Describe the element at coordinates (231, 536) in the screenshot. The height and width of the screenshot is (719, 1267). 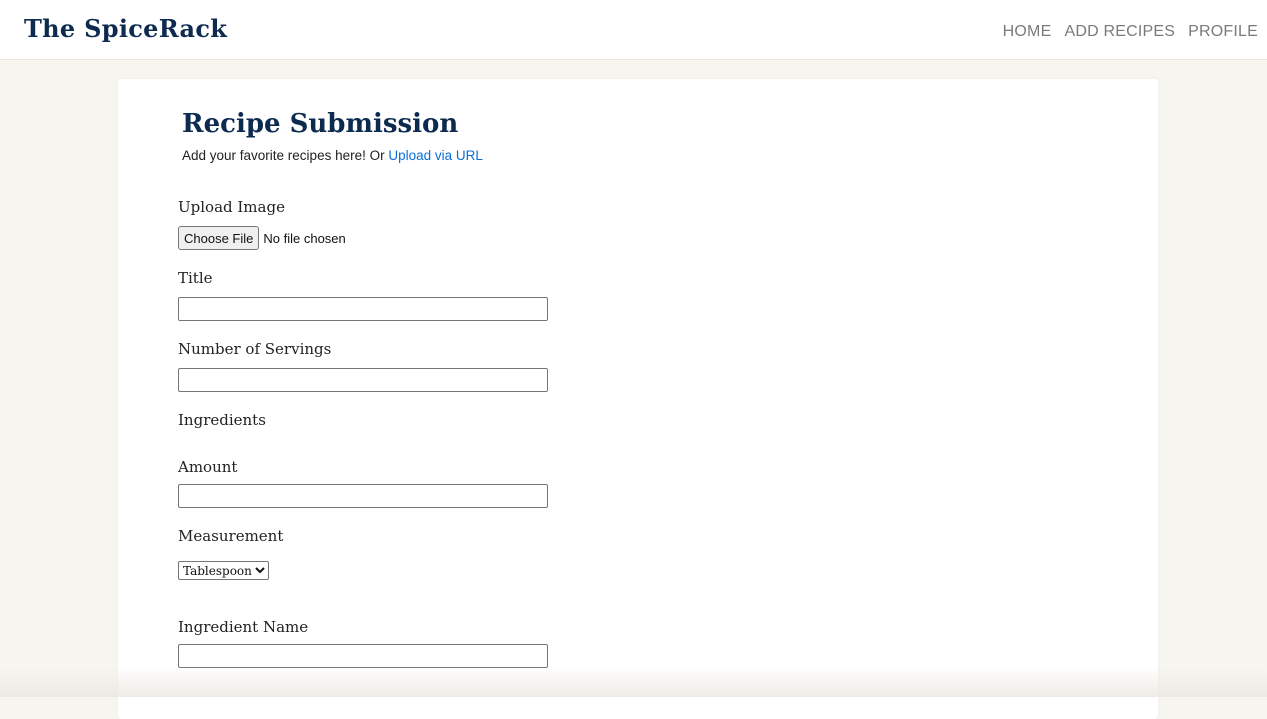
I see `measurement-label: Measurement` at that location.